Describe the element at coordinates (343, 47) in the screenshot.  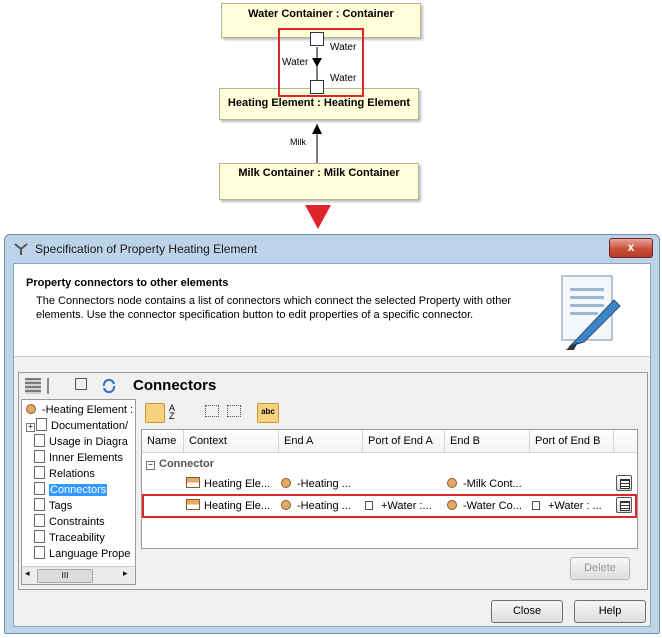
I see `port-top-label: Water` at that location.